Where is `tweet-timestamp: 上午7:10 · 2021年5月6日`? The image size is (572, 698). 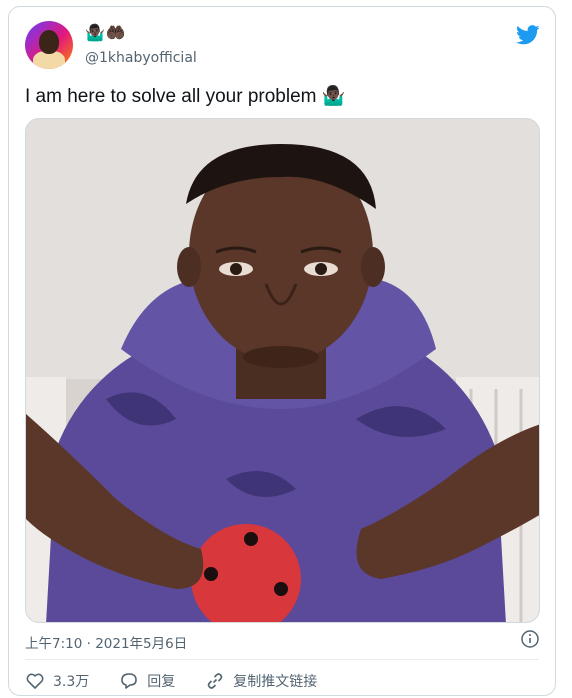
tweet-timestamp: 上午7:10 · 2021年5月6日 is located at coordinates (106, 642).